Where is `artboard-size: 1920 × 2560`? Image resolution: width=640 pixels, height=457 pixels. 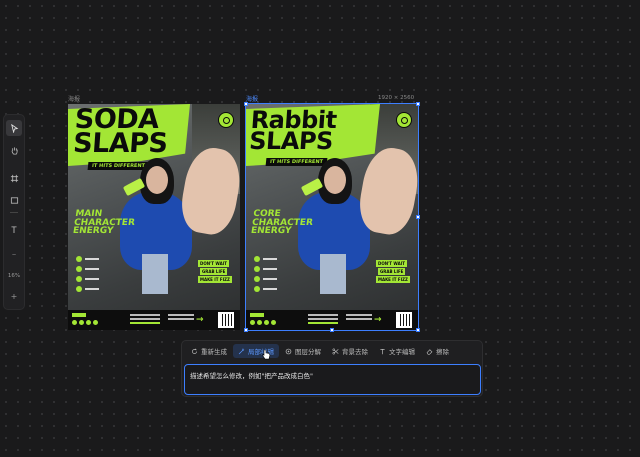 artboard-size: 1920 × 2560 is located at coordinates (396, 98).